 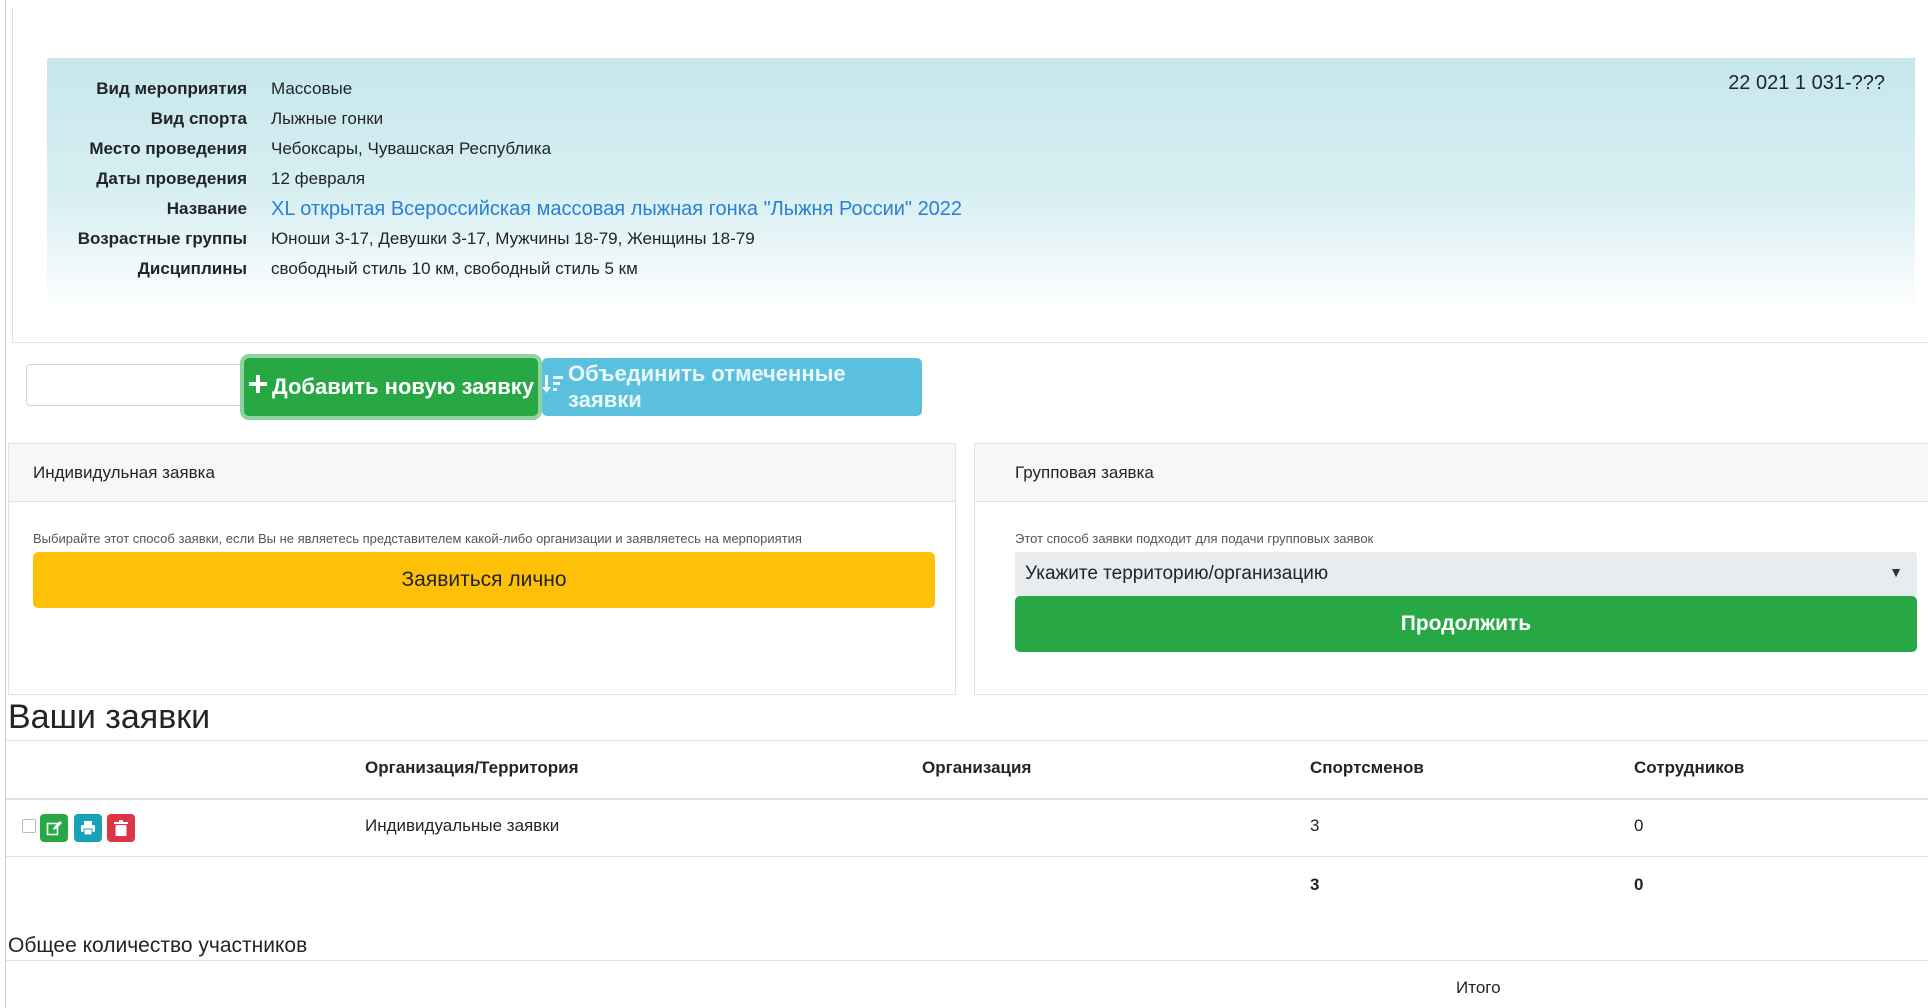 I want to click on total-staff: 0, so click(x=1639, y=884).